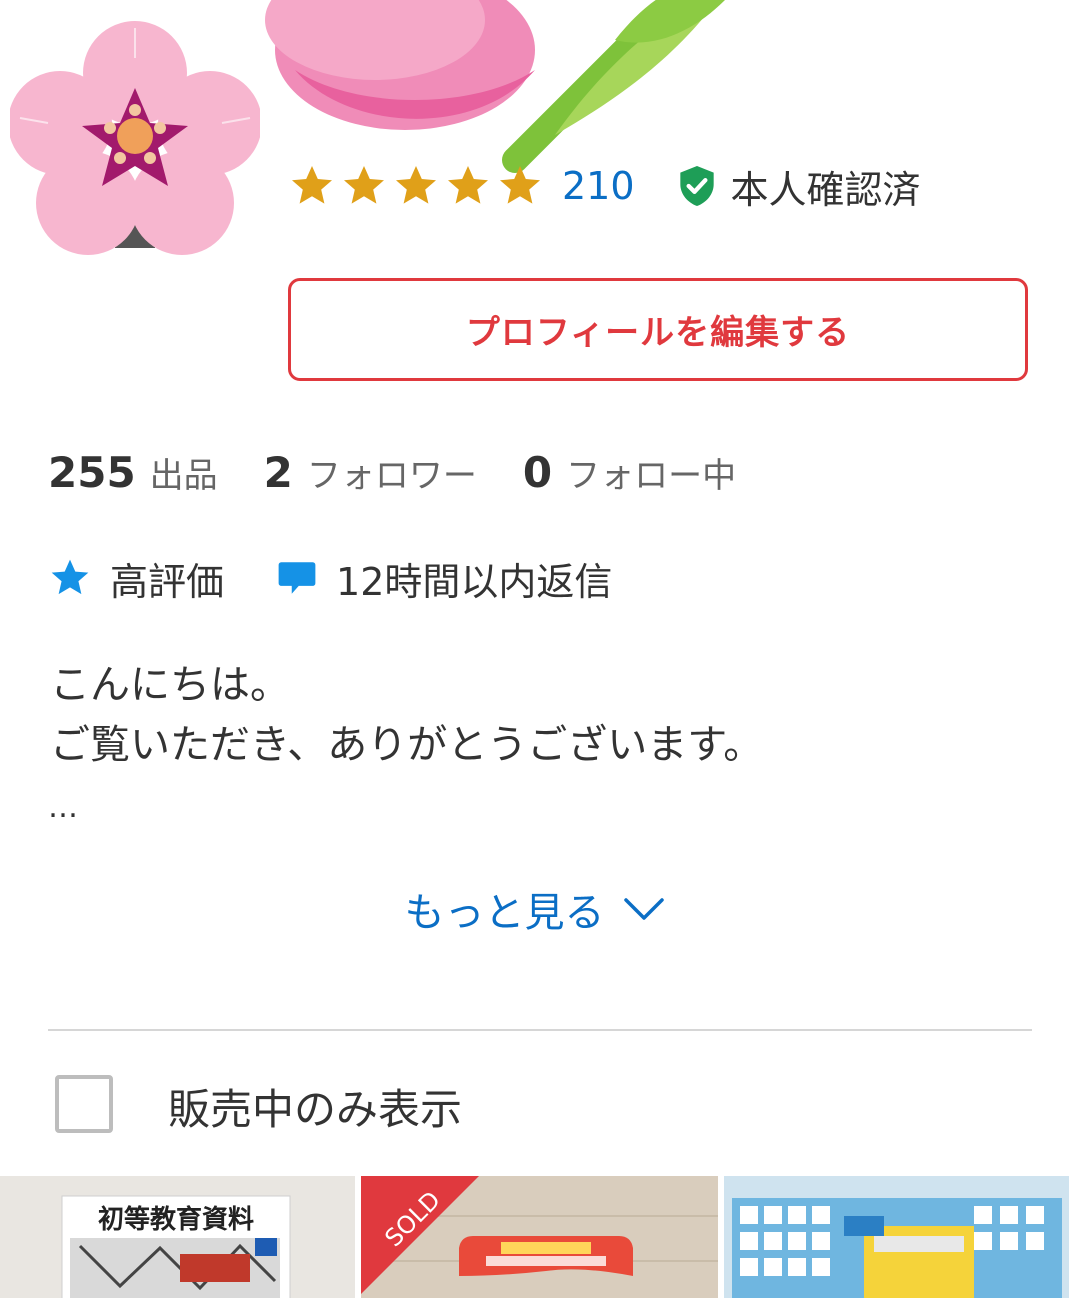 The image size is (1069, 1298). Describe the element at coordinates (92, 472) in the screenshot. I see `stat-listings-count: 255` at that location.